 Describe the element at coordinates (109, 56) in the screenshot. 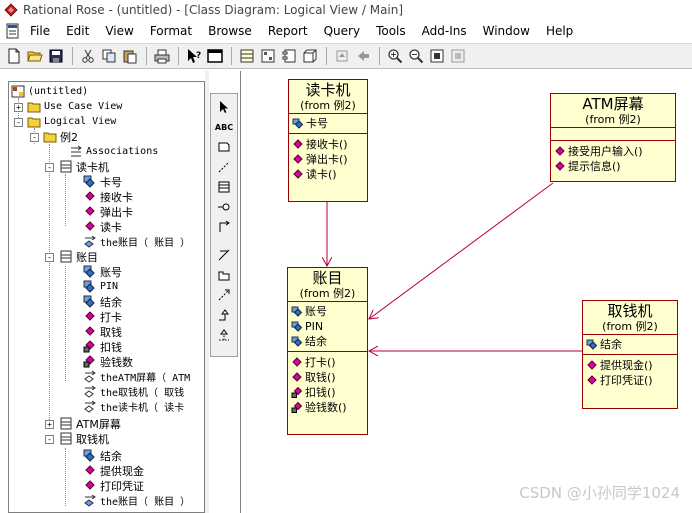

I see `copy-icon` at that location.